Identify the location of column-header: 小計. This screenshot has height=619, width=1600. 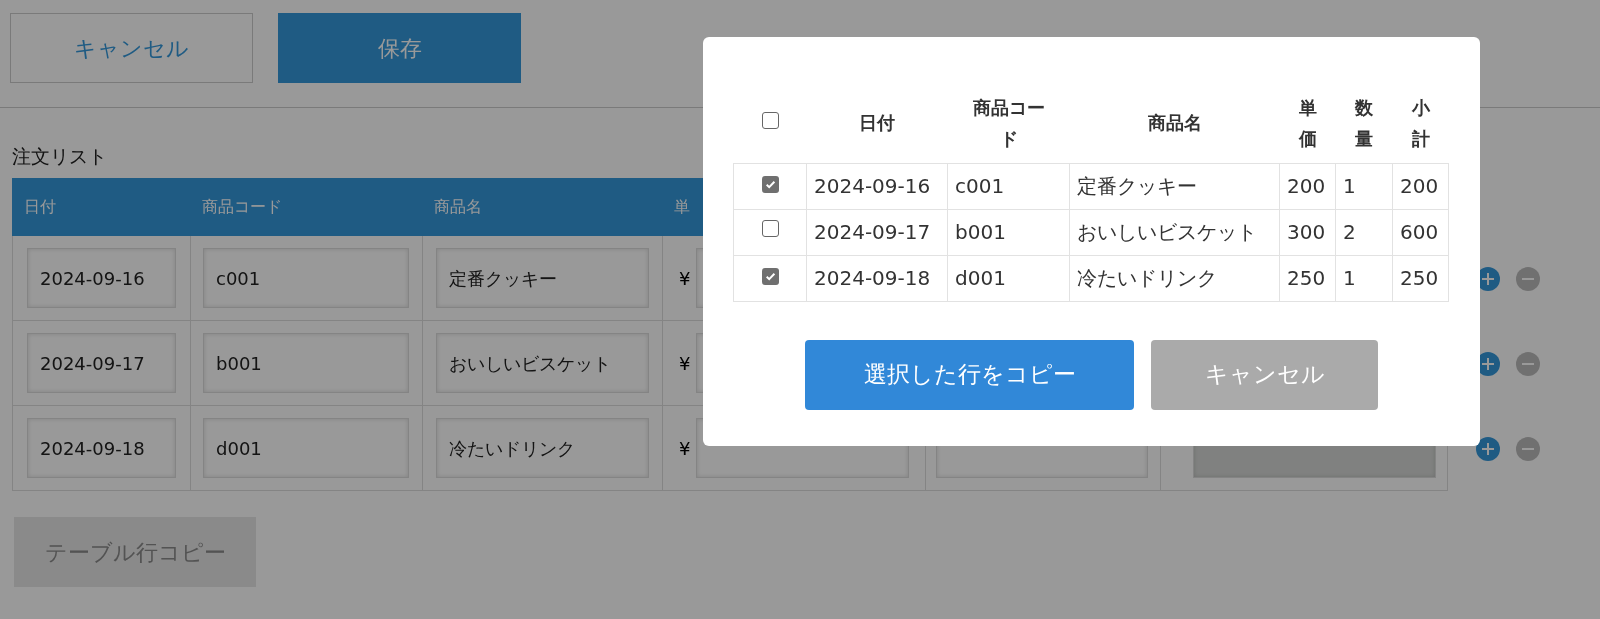
(1420, 123).